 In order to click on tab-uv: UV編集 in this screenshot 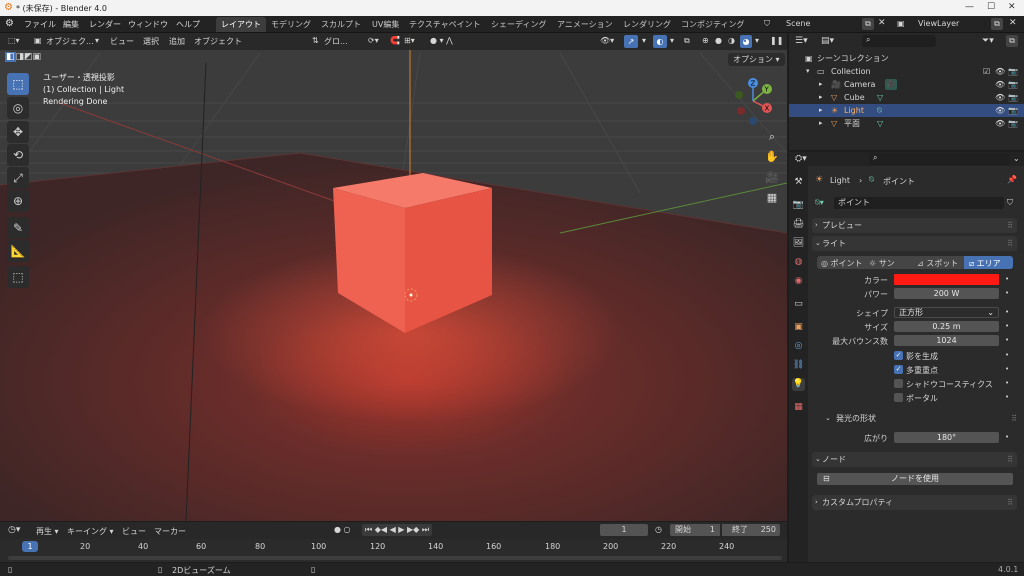, I will do `click(385, 24)`.